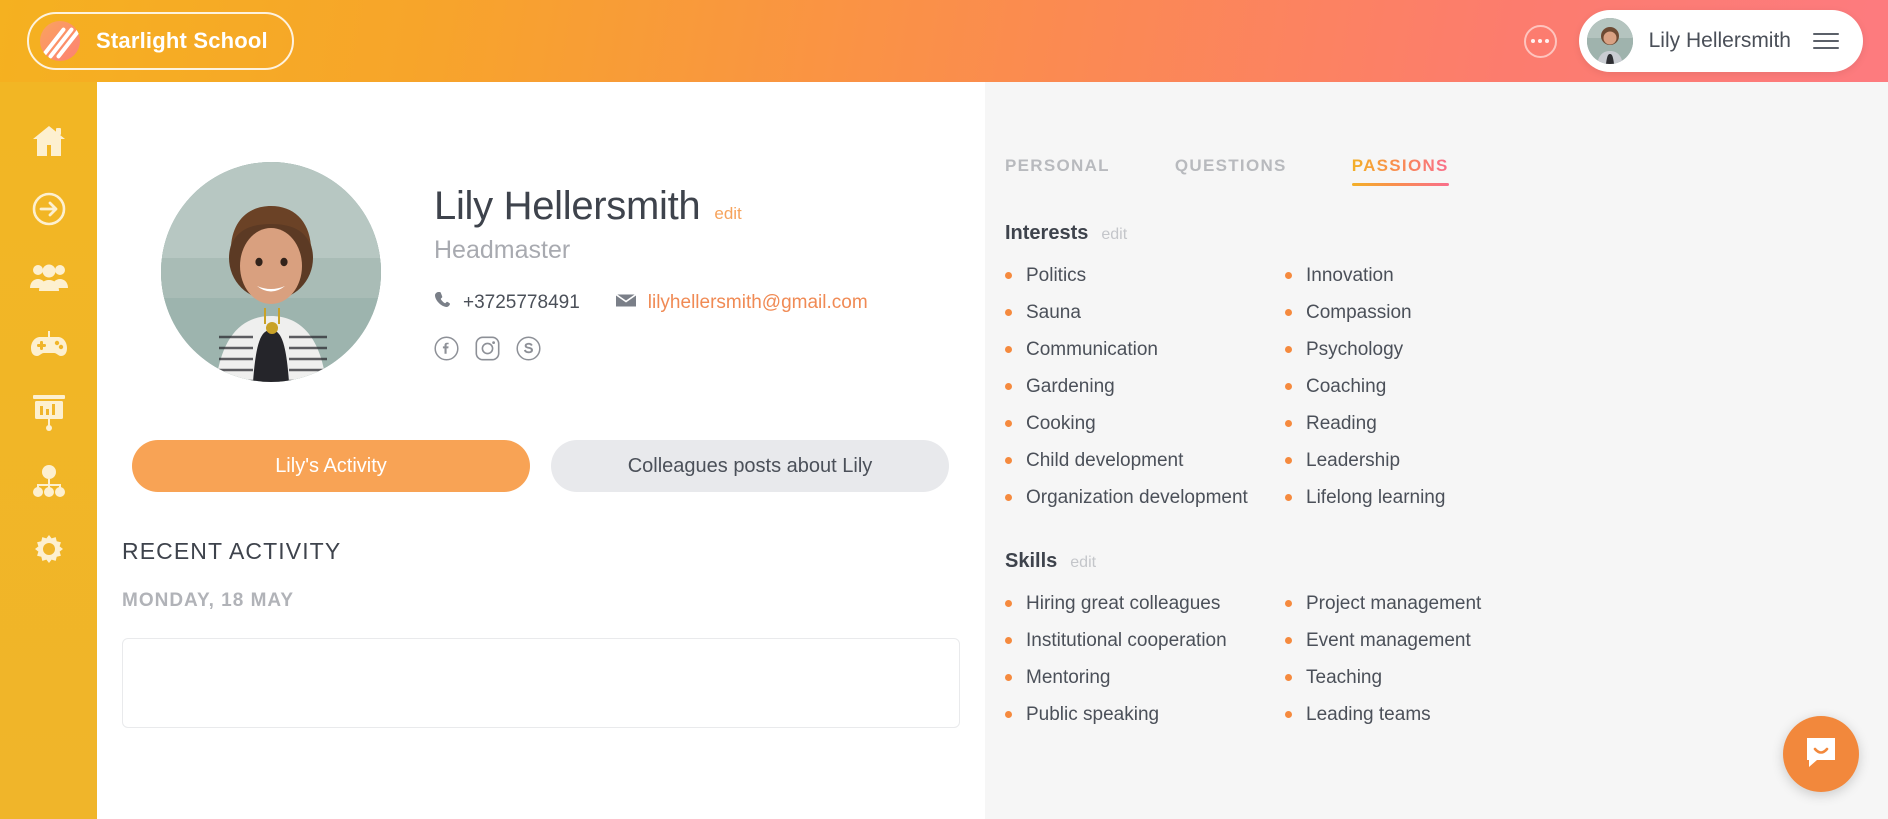  Describe the element at coordinates (1056, 275) in the screenshot. I see `list-item-label: Politics` at that location.